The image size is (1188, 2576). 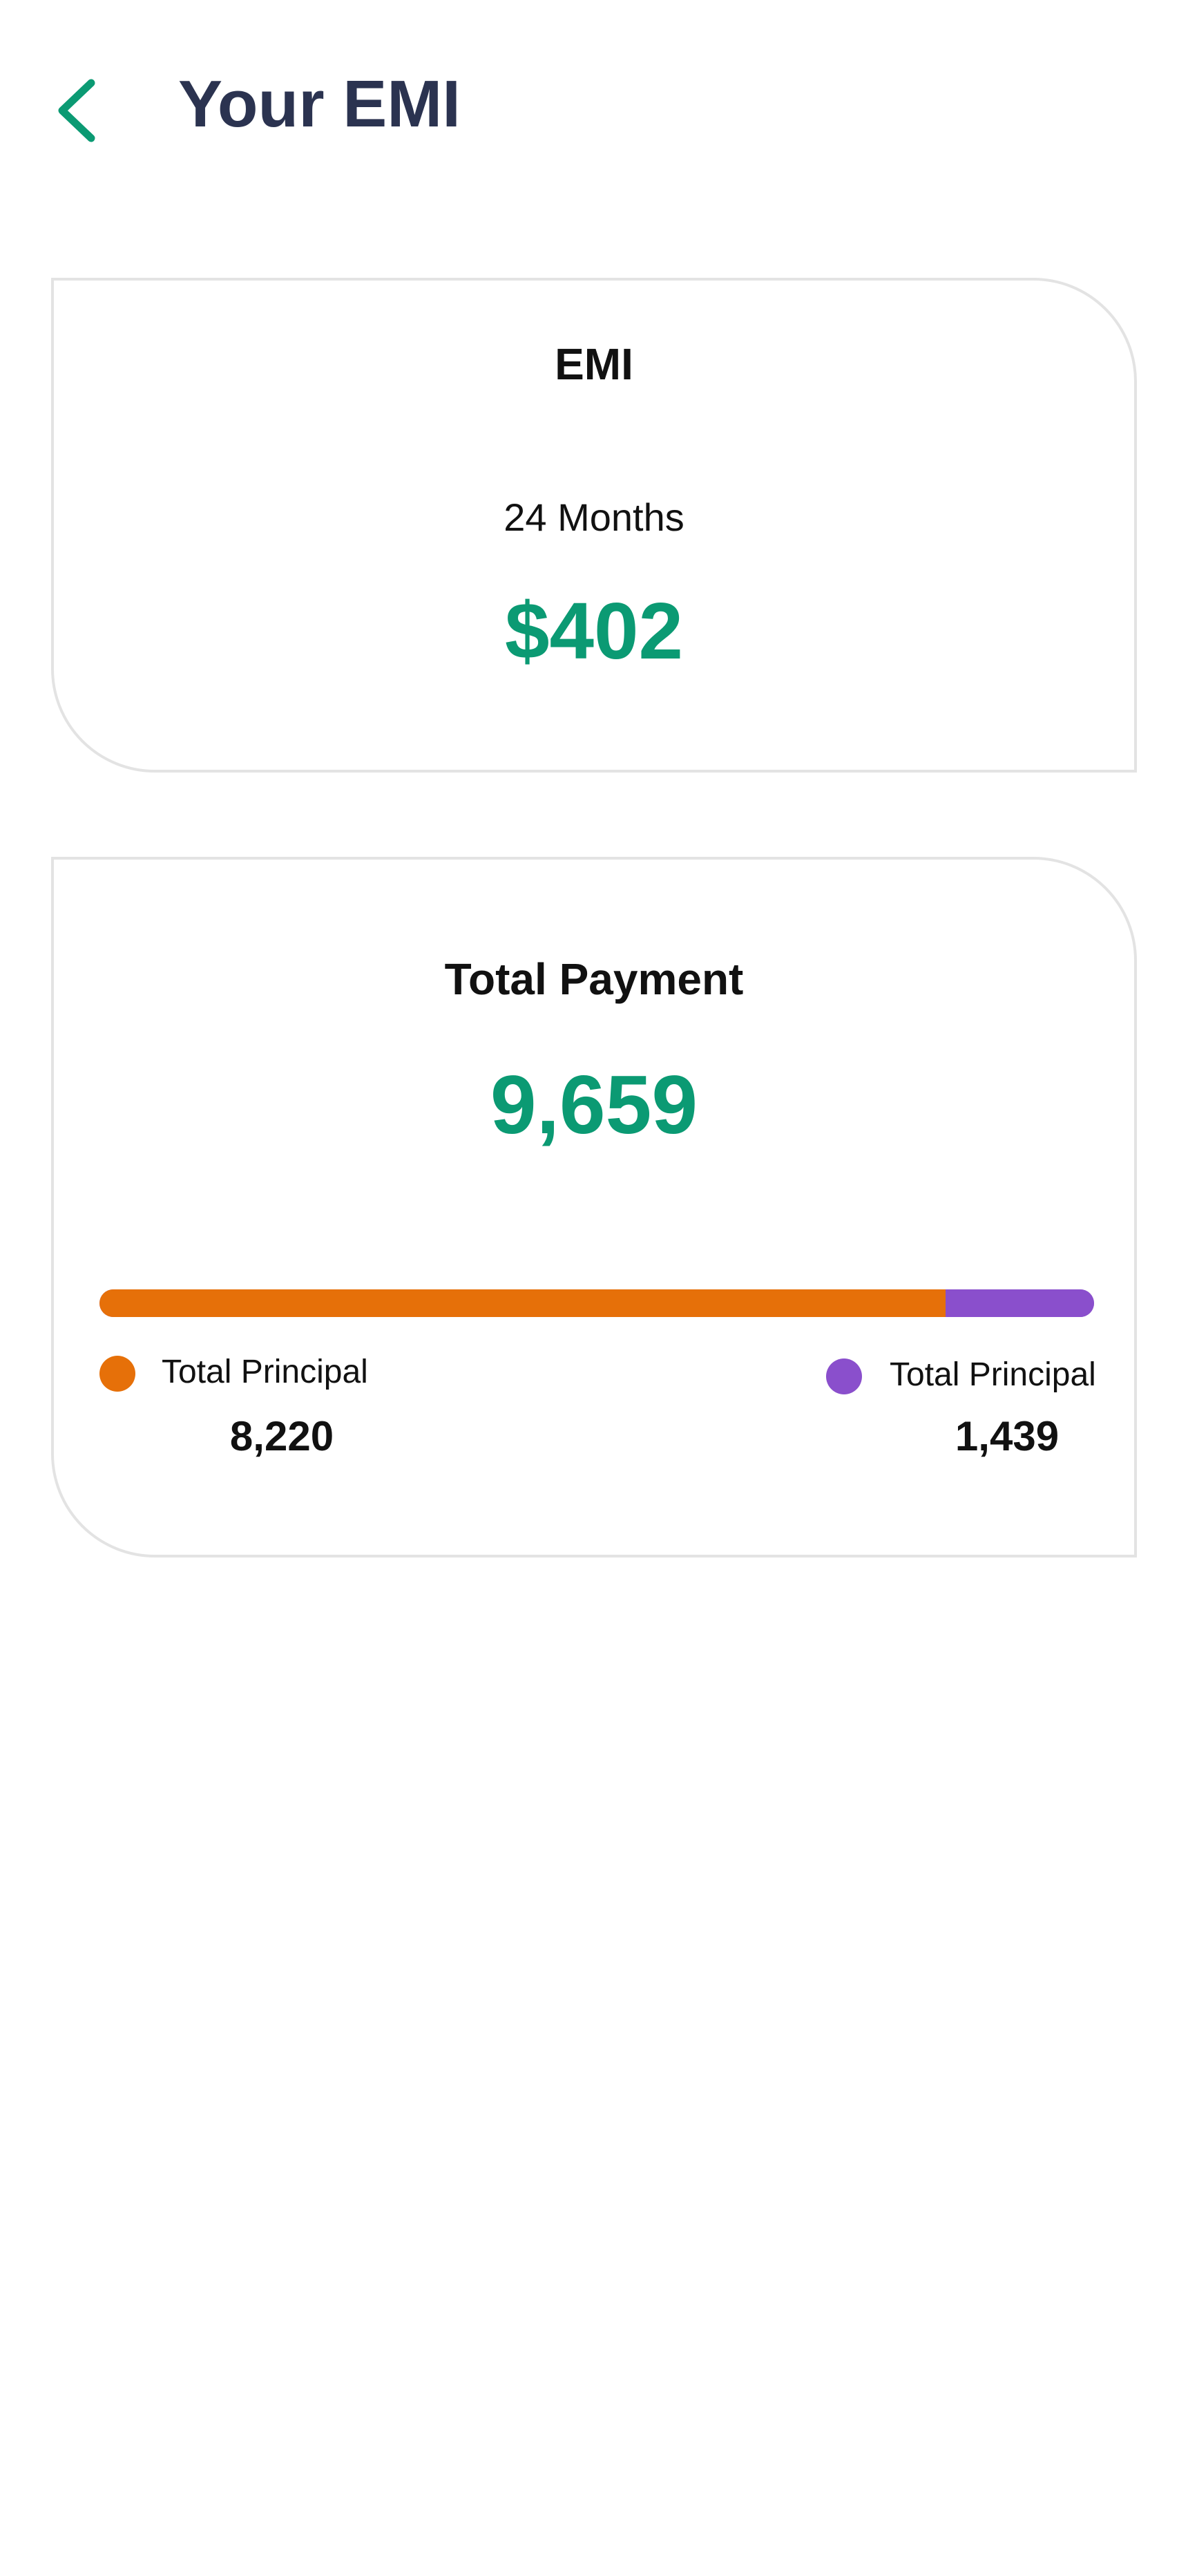 I want to click on emi-heading: EMI, so click(x=594, y=364).